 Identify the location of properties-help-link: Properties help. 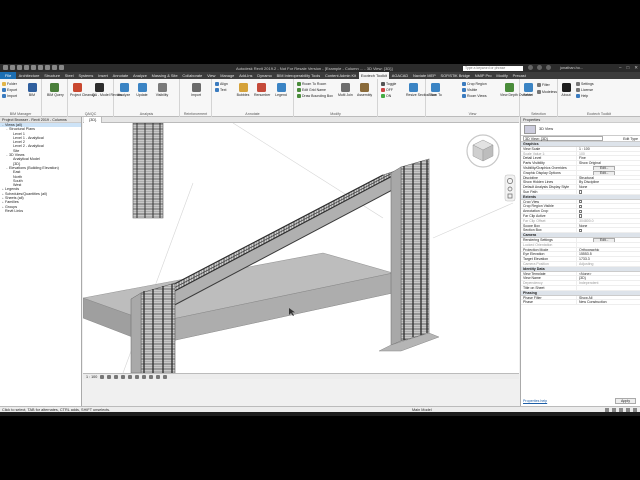
(535, 401).